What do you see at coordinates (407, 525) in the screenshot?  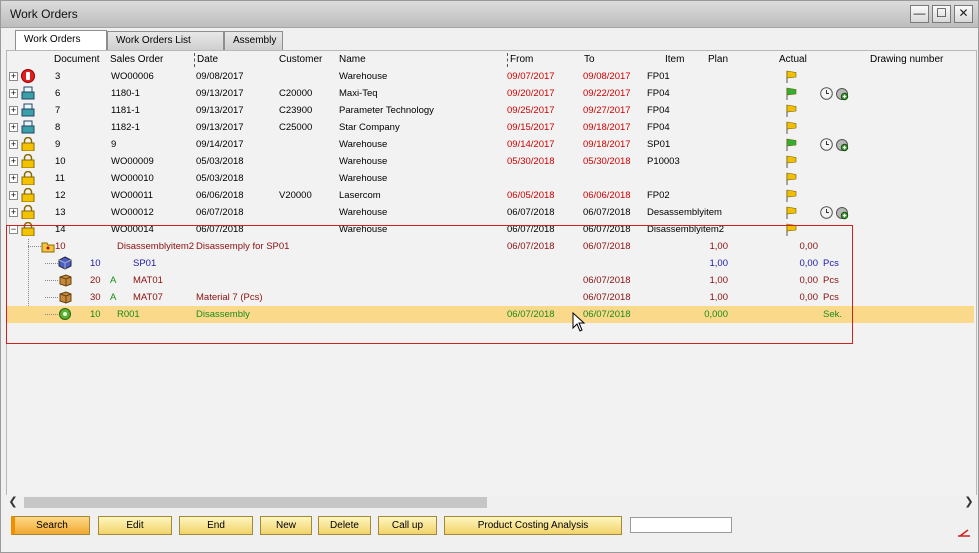 I see `call-up-button: Call up` at bounding box center [407, 525].